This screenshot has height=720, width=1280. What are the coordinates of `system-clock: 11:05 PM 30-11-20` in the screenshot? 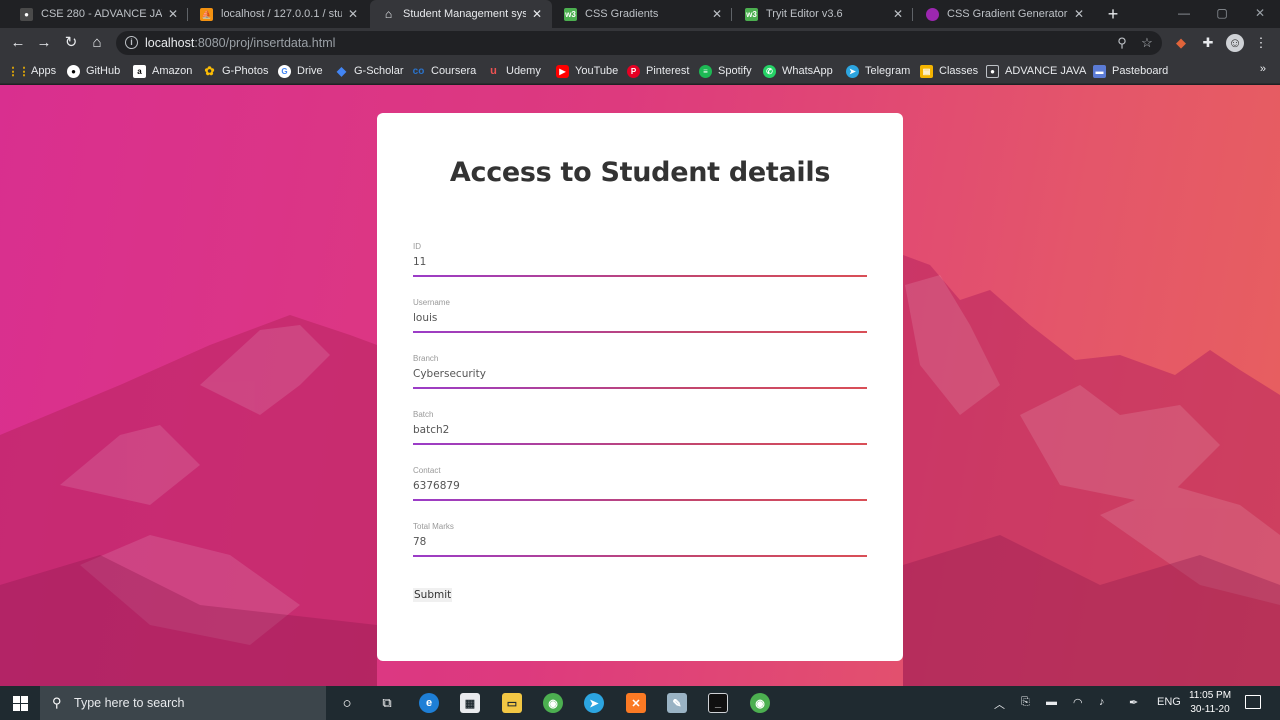 It's located at (1210, 703).